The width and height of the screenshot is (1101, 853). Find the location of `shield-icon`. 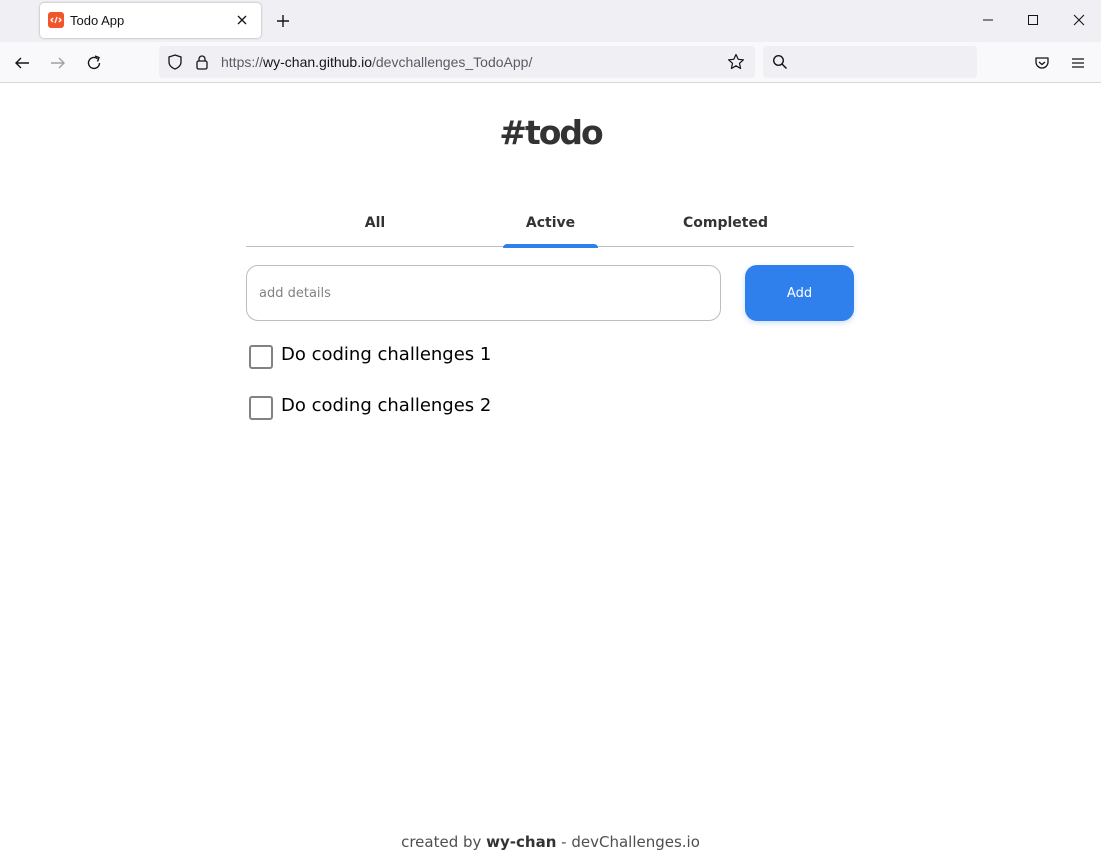

shield-icon is located at coordinates (175, 62).